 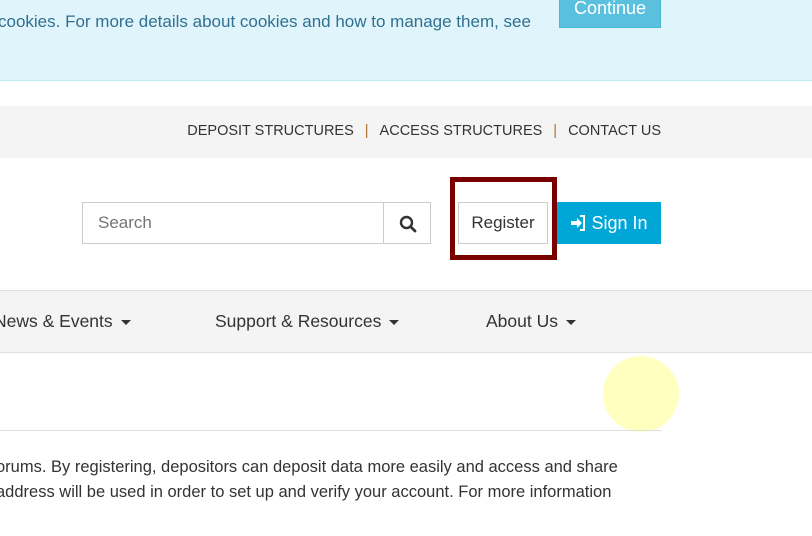 I want to click on nav-label: About Us, so click(x=522, y=321).